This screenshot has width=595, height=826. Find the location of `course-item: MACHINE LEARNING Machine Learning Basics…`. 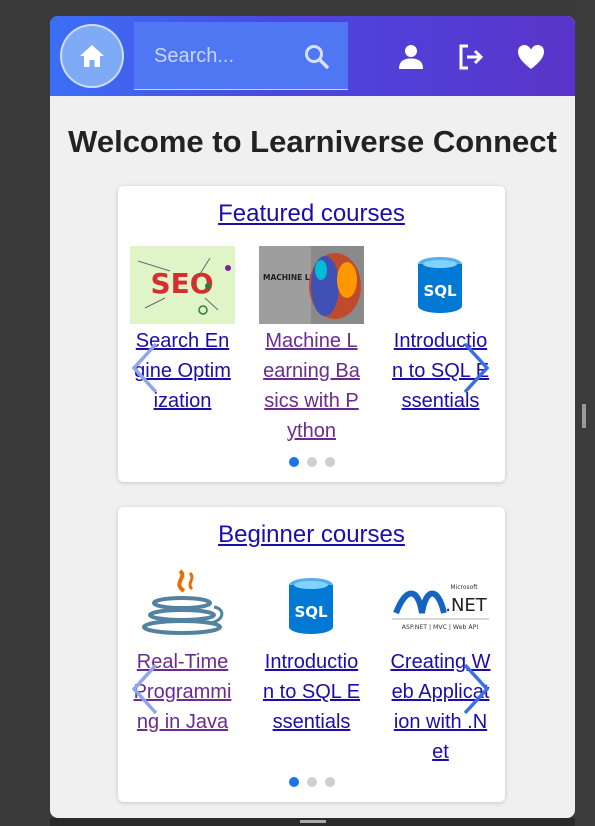

course-item: MACHINE LEARNING Machine Learning Basics… is located at coordinates (311, 346).